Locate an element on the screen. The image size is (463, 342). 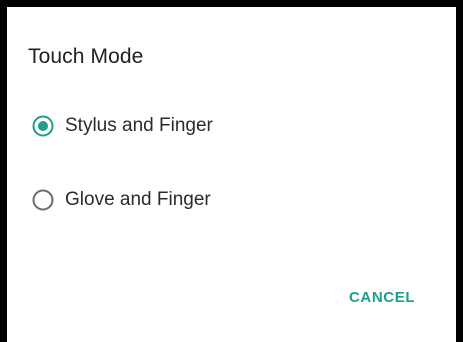
radio-unselected-icon is located at coordinates (43, 200).